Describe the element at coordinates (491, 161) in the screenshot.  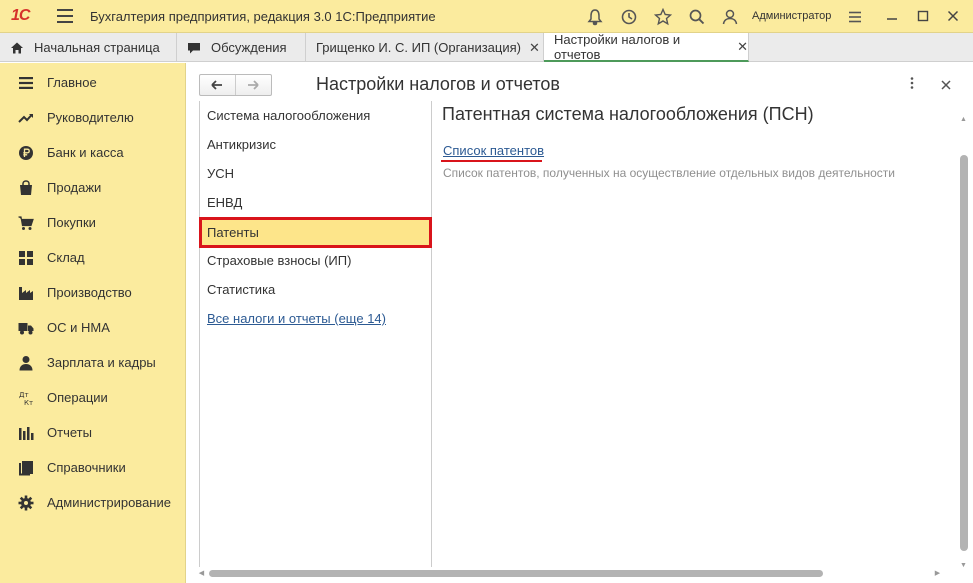
I see `highlight-underline` at that location.